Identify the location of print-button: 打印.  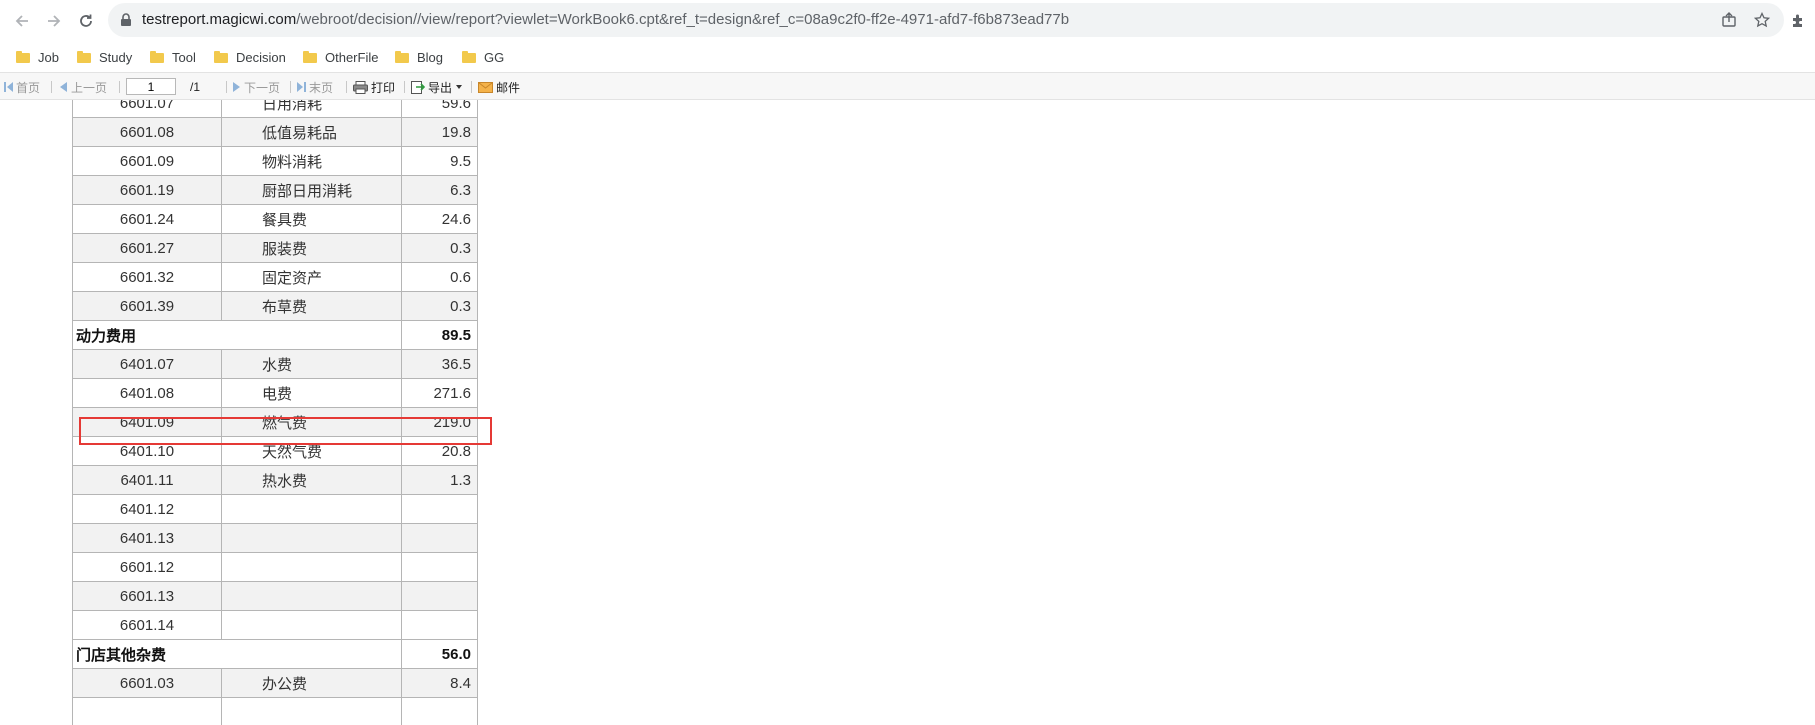
(374, 87).